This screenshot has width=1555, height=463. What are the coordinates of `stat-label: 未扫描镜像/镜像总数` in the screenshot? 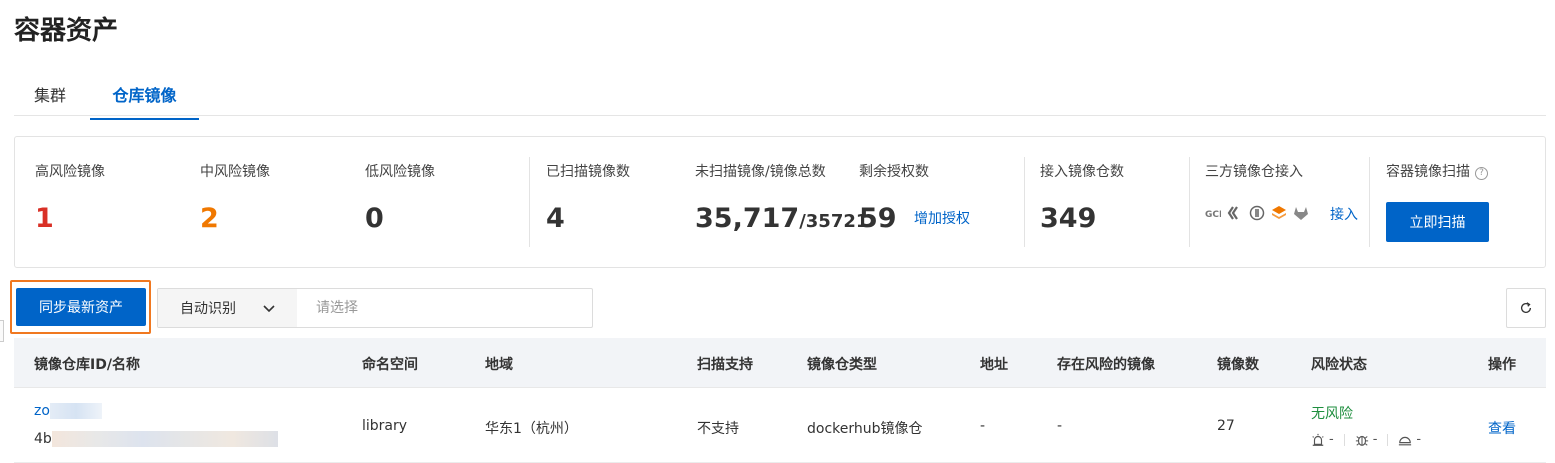 It's located at (760, 172).